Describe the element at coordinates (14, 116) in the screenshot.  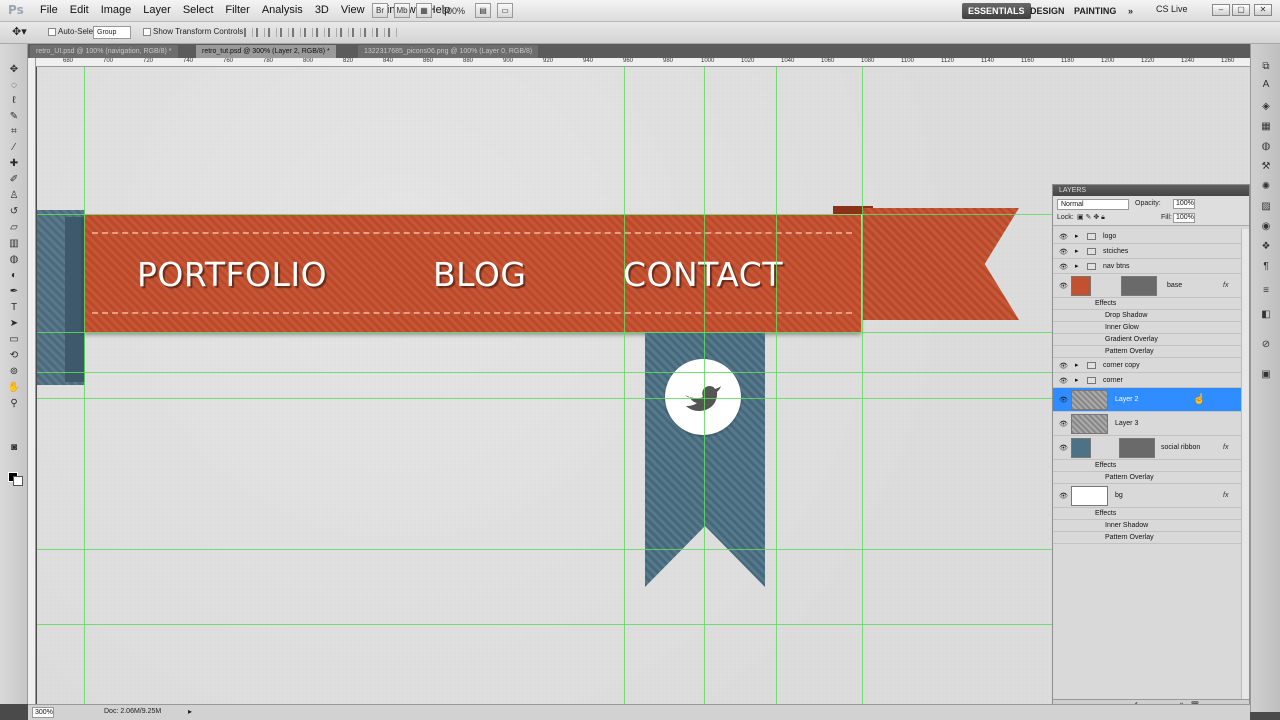
I see `quick-select-tool-icon: ✎` at that location.